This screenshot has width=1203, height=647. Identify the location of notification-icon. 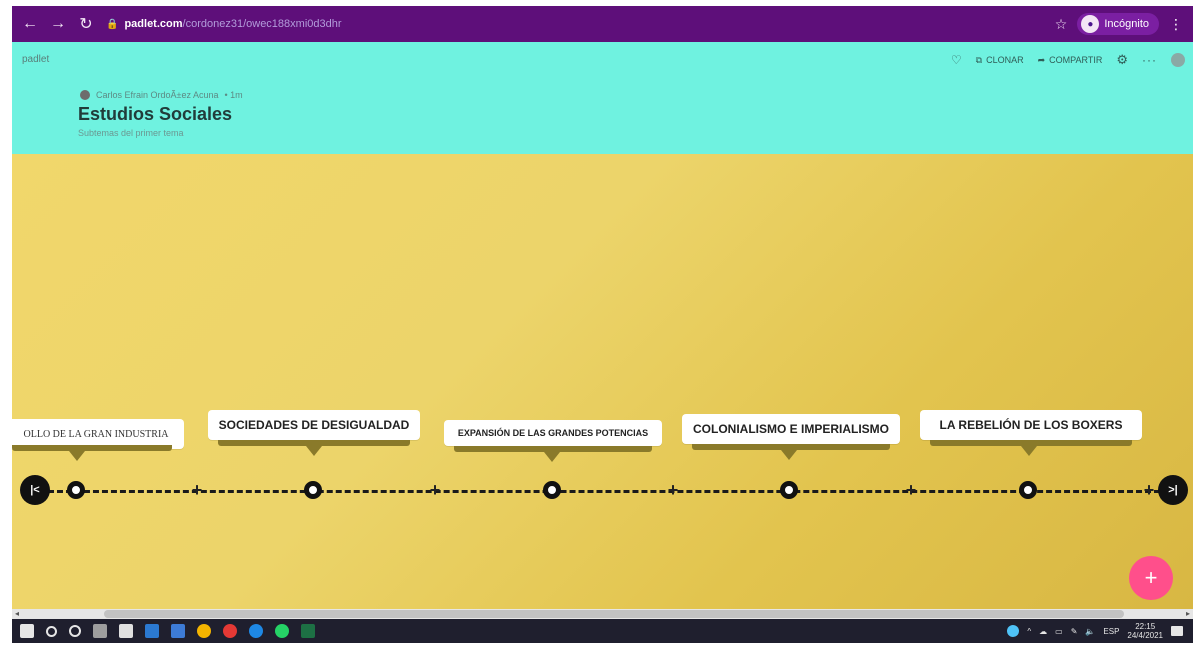
(1177, 631).